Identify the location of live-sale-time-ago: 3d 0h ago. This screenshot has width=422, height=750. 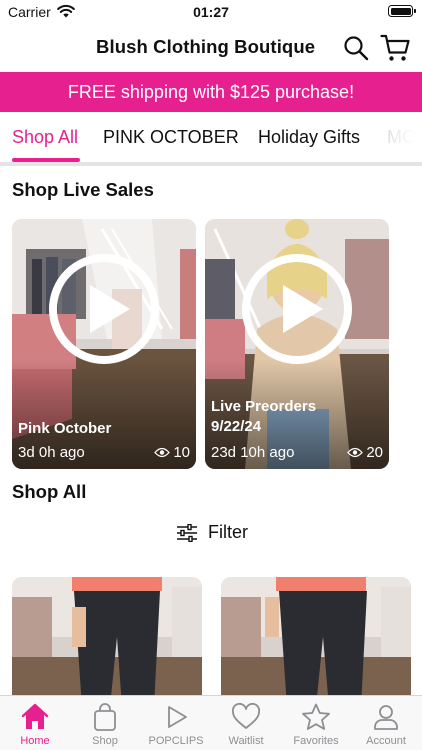
(51, 452).